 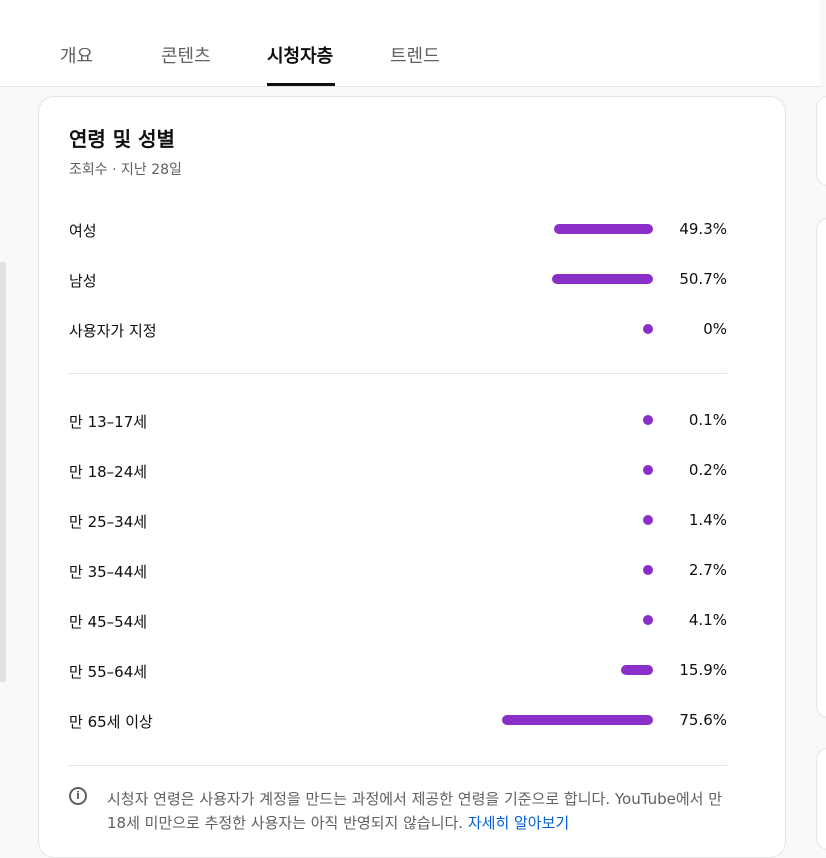 I want to click on row-value: 50.7%, so click(x=703, y=279).